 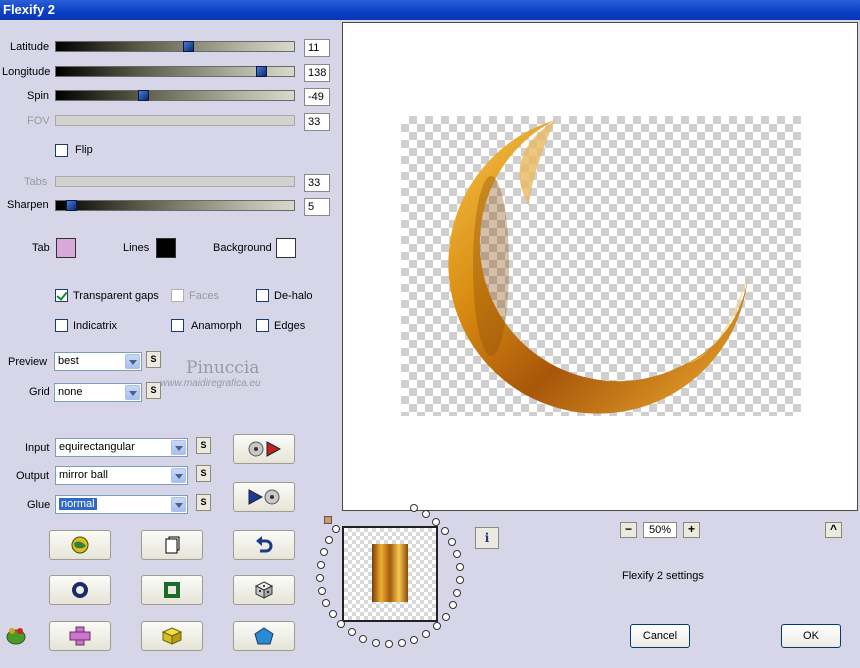 I want to click on zoom-out-button: −, so click(x=628, y=530).